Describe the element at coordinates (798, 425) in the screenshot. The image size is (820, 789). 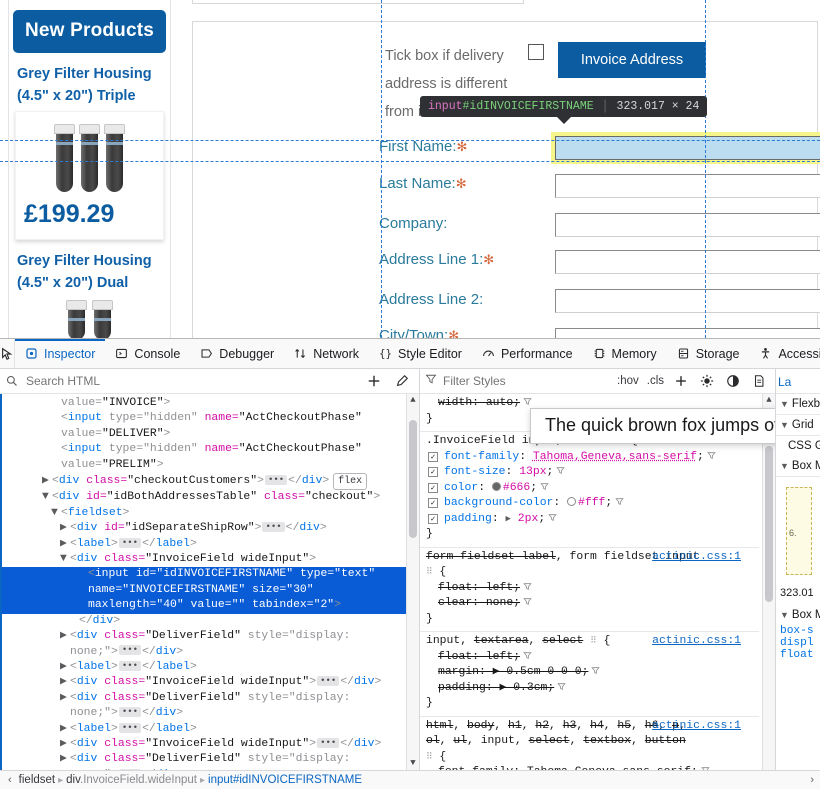
I see `section-grid: ▼ Grid` at that location.